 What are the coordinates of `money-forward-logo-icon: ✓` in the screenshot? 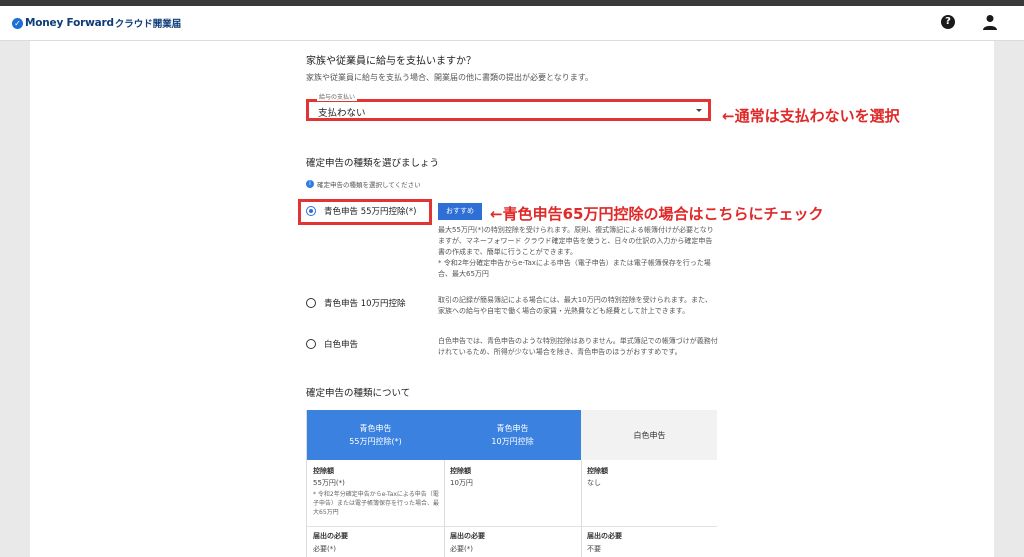 It's located at (17, 23).